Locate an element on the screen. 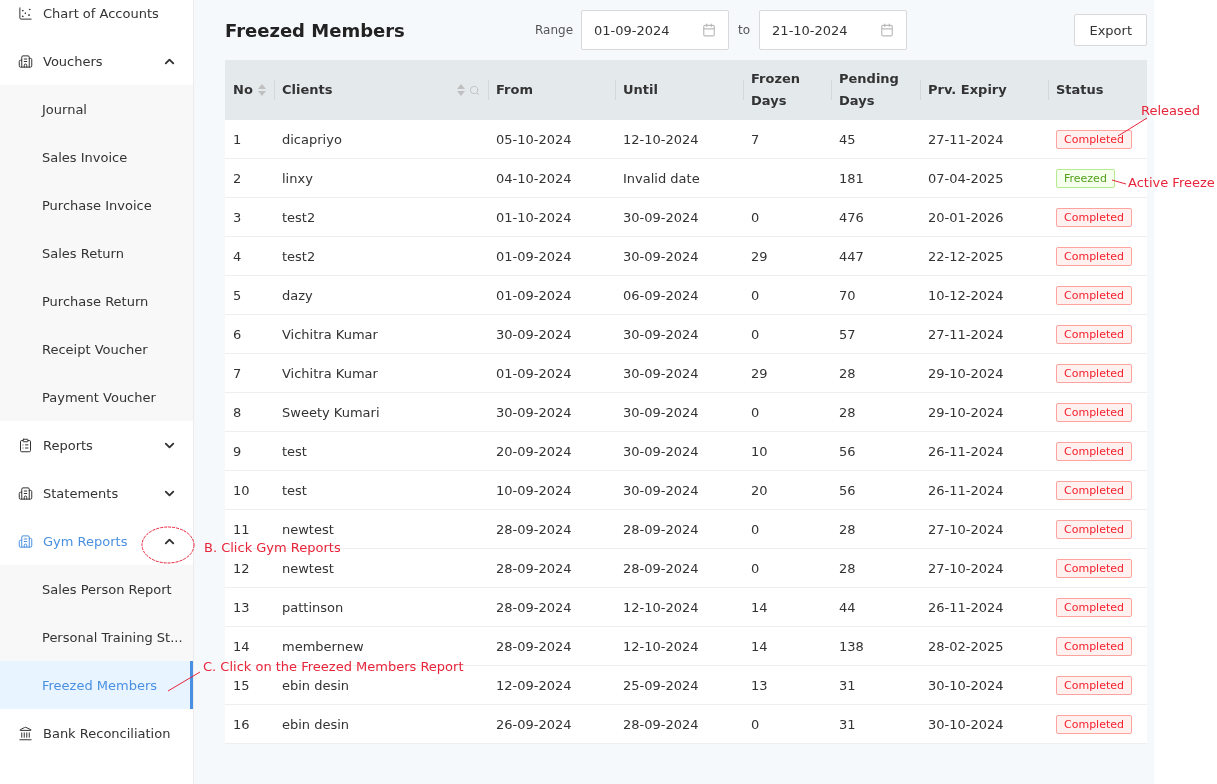  column-header: Until is located at coordinates (679, 90).